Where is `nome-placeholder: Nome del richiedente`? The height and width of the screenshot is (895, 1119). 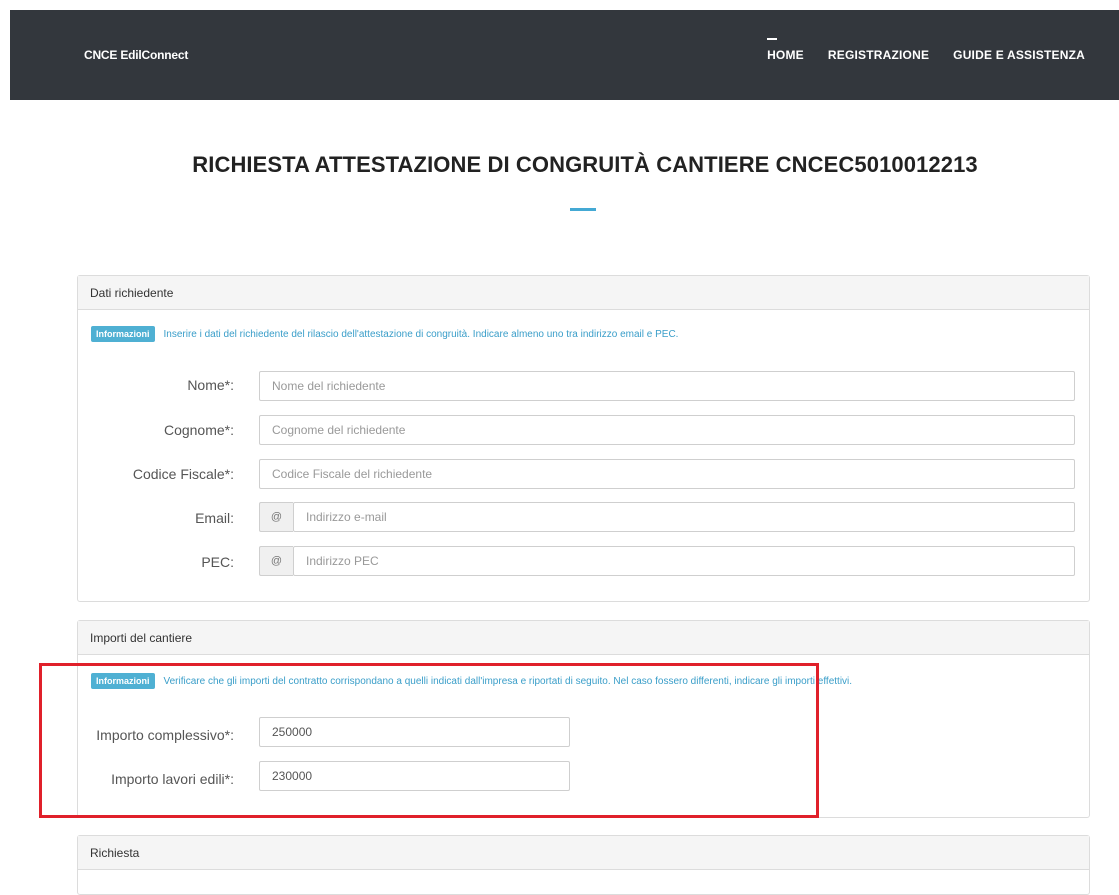
nome-placeholder: Nome del richiedente is located at coordinates (329, 386).